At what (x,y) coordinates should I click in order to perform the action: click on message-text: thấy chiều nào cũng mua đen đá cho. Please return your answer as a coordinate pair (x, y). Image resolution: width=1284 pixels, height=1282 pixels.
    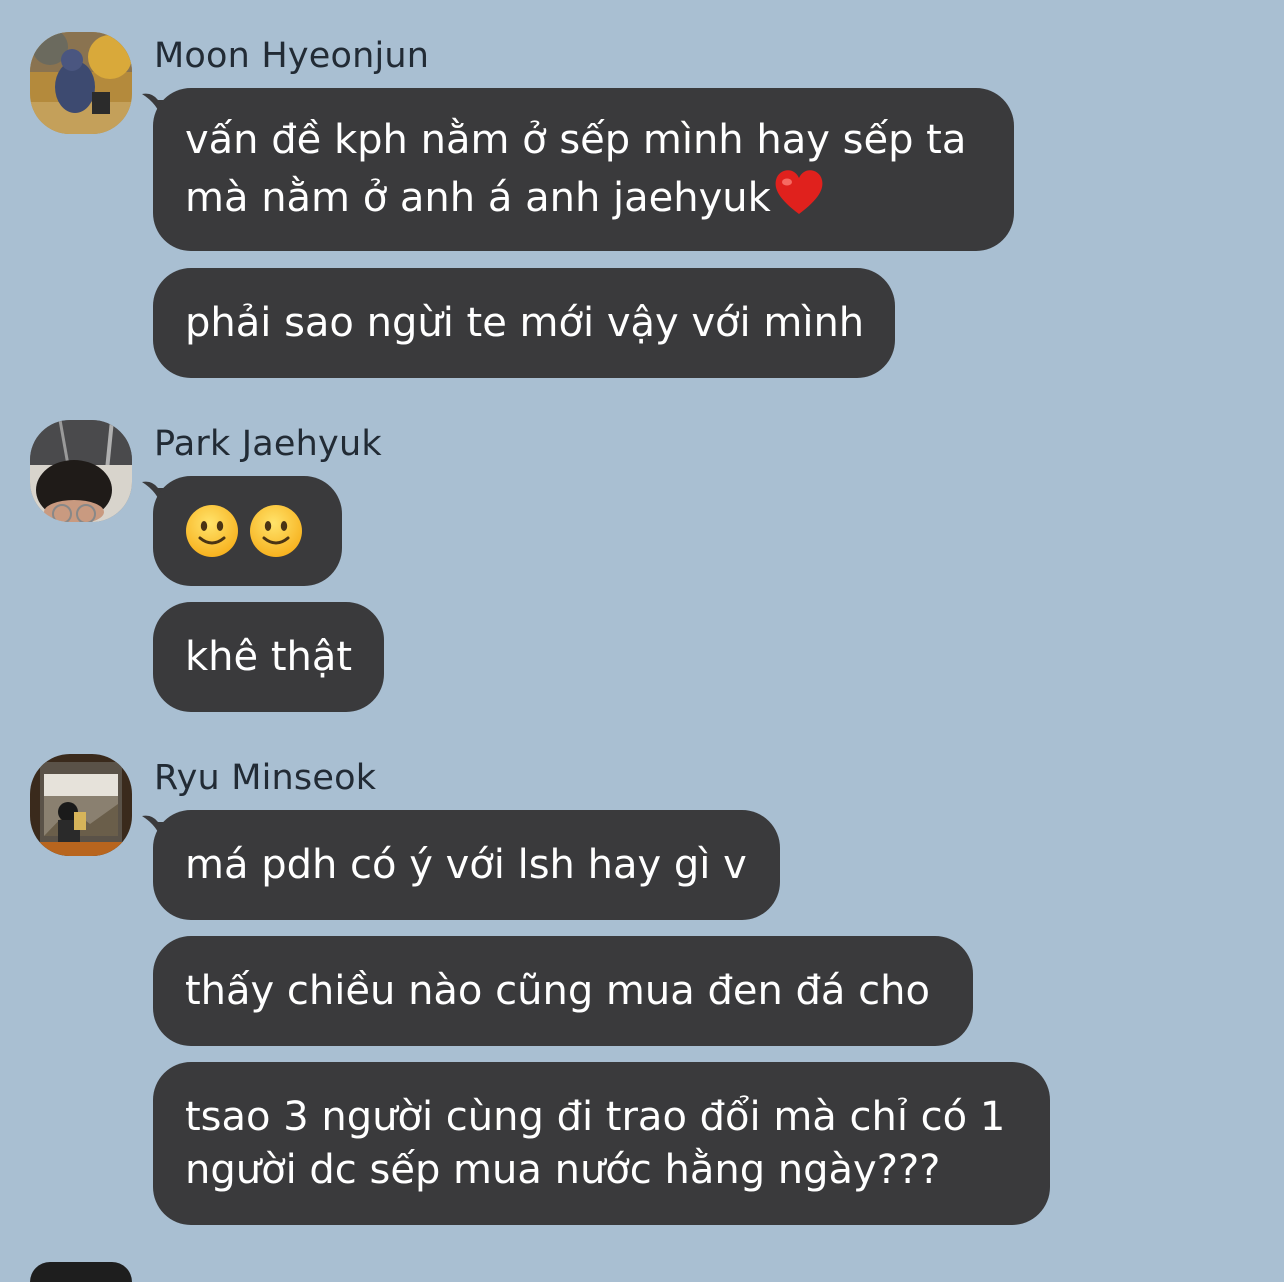
    Looking at the image, I should click on (557, 990).